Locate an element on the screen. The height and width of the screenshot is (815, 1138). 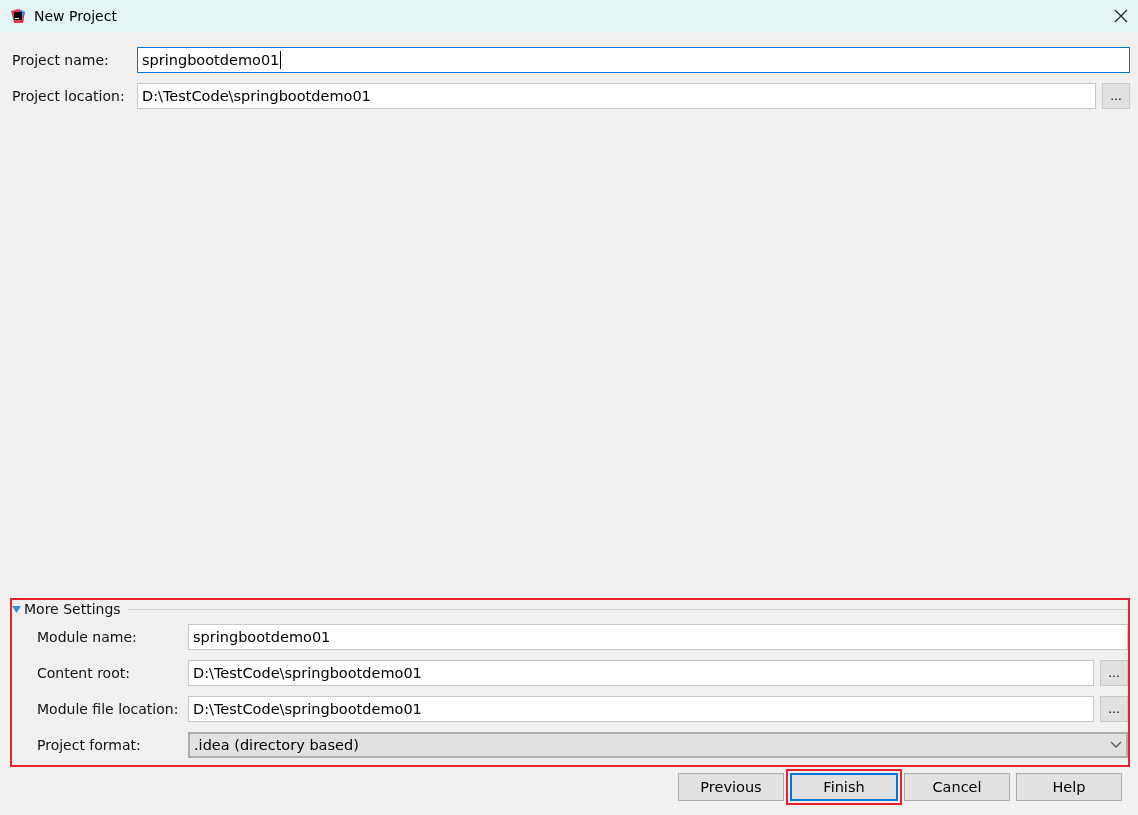
field-label: Content root: is located at coordinates (84, 673).